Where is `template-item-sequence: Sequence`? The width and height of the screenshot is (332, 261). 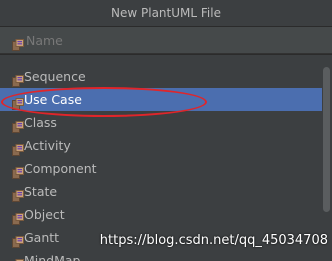
template-item-sequence: Sequence is located at coordinates (161, 76).